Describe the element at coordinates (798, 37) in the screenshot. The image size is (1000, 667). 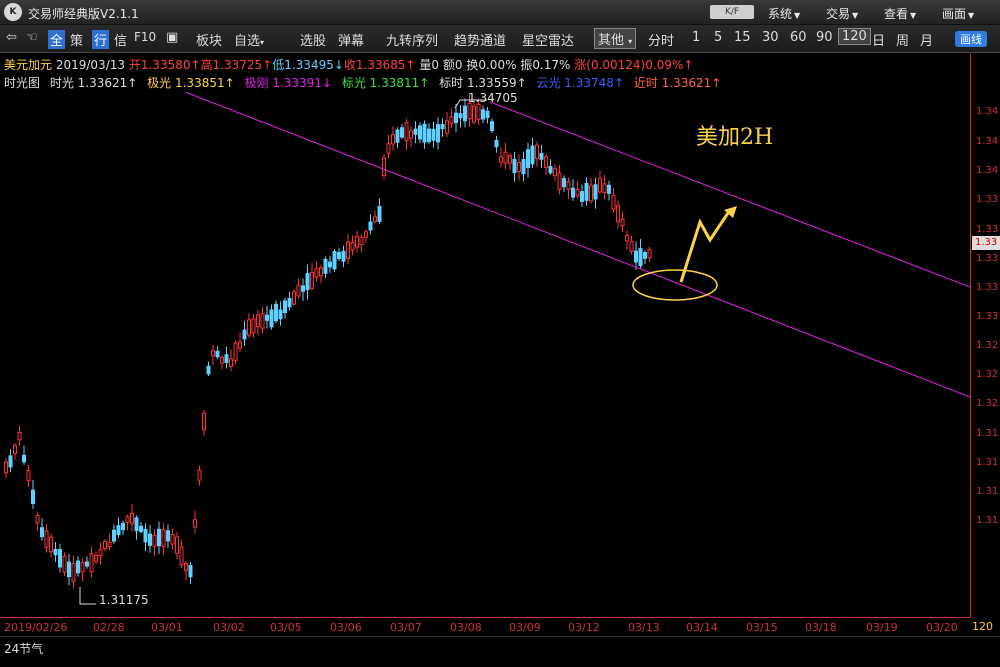
I see `period-60: 60` at that location.